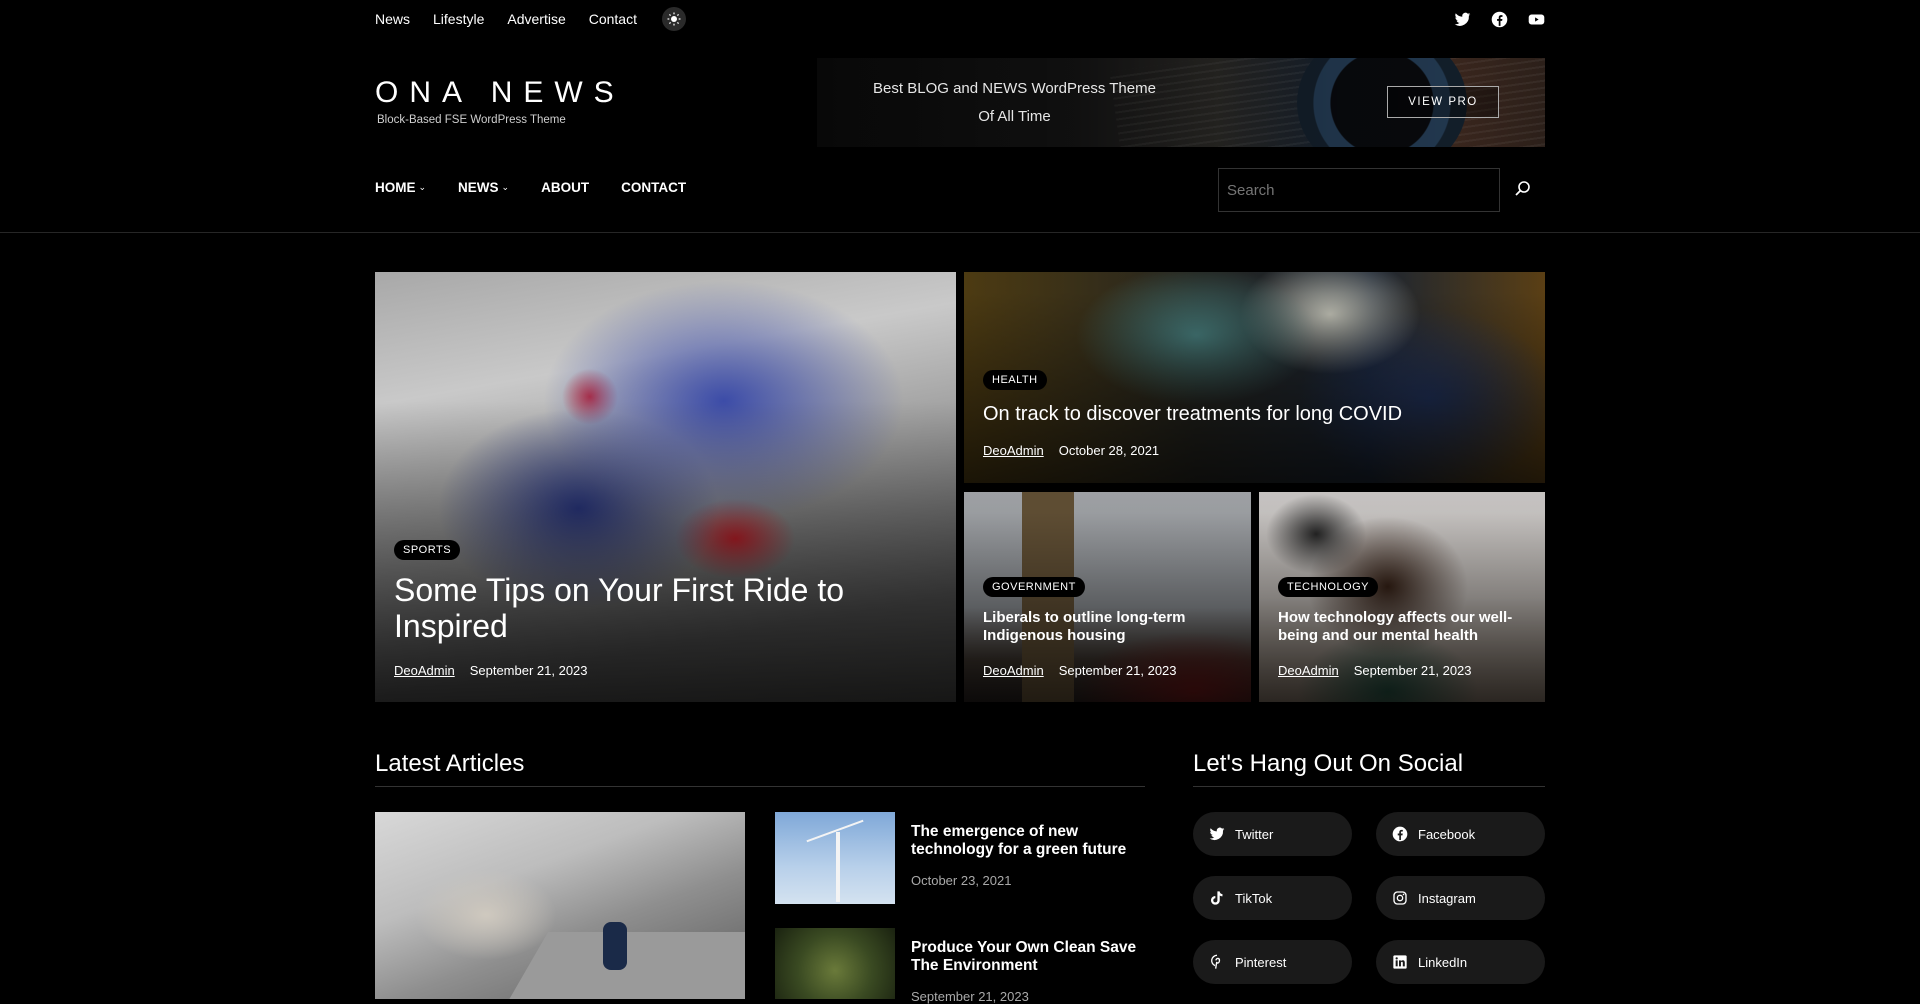 The image size is (1920, 1004). Describe the element at coordinates (1272, 898) in the screenshot. I see `social-tiktok-button: TikTok` at that location.